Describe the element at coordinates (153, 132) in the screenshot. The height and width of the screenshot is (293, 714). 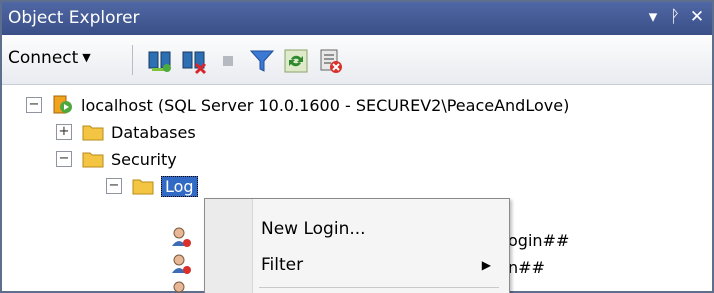
I see `databases-label: Databases` at that location.